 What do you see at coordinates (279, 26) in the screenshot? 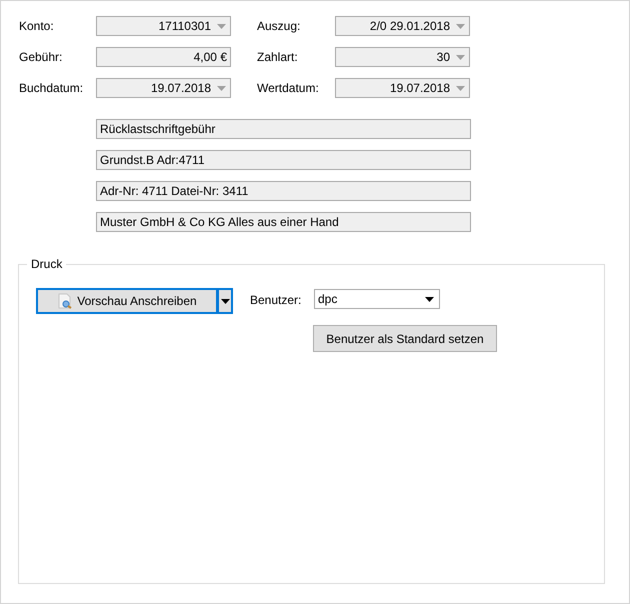
I see `field-label: Auszug:` at bounding box center [279, 26].